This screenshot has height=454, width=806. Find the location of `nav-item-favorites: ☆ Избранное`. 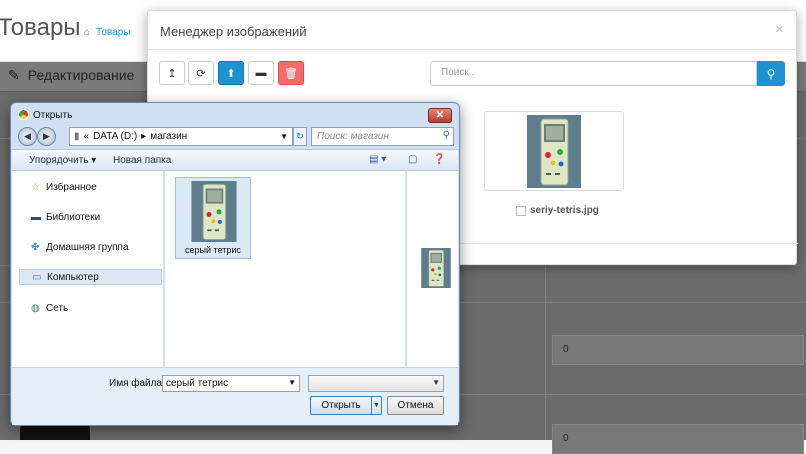

nav-item-favorites: ☆ Избранное is located at coordinates (90, 188).